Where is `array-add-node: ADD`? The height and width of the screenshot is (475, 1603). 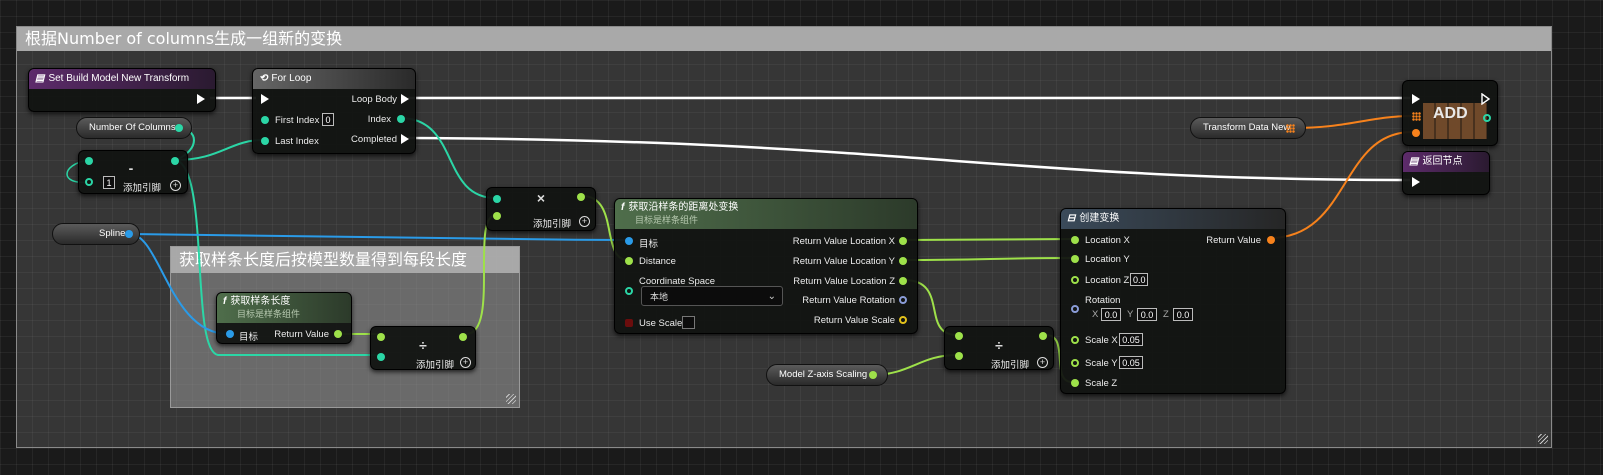
array-add-node: ADD is located at coordinates (1450, 113).